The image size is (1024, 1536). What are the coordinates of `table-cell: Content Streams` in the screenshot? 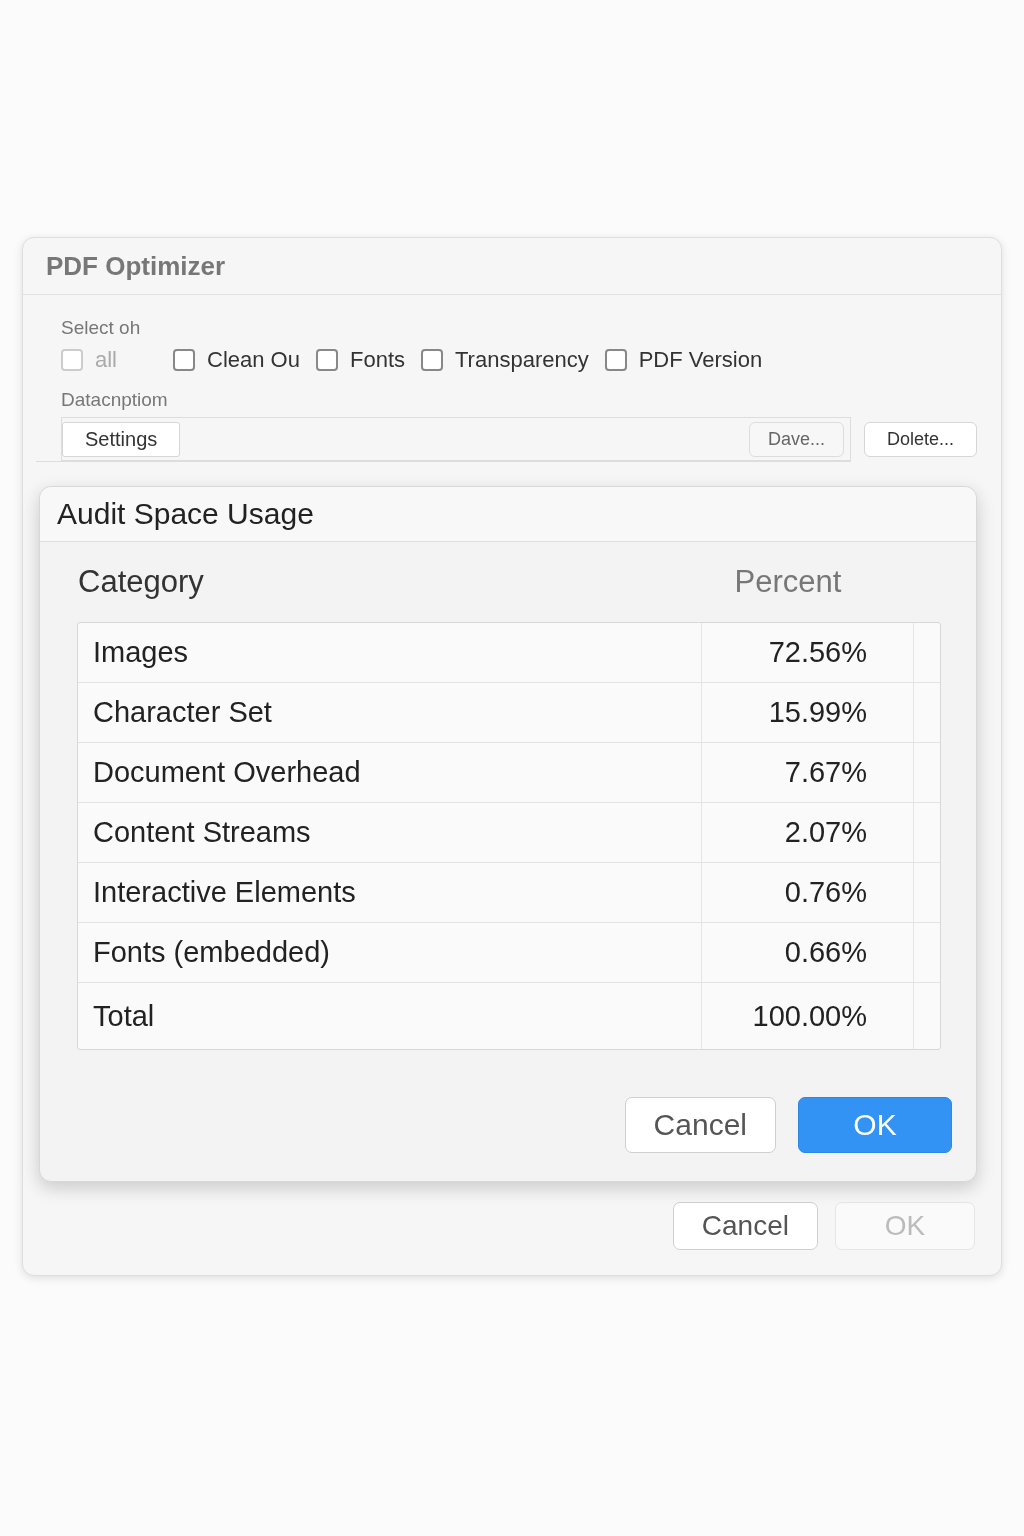 It's located at (390, 832).